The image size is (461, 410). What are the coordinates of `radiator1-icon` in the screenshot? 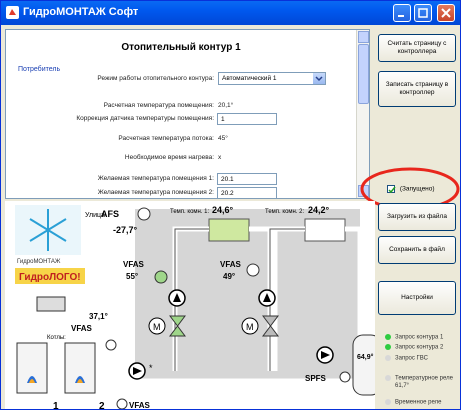 It's located at (229, 230).